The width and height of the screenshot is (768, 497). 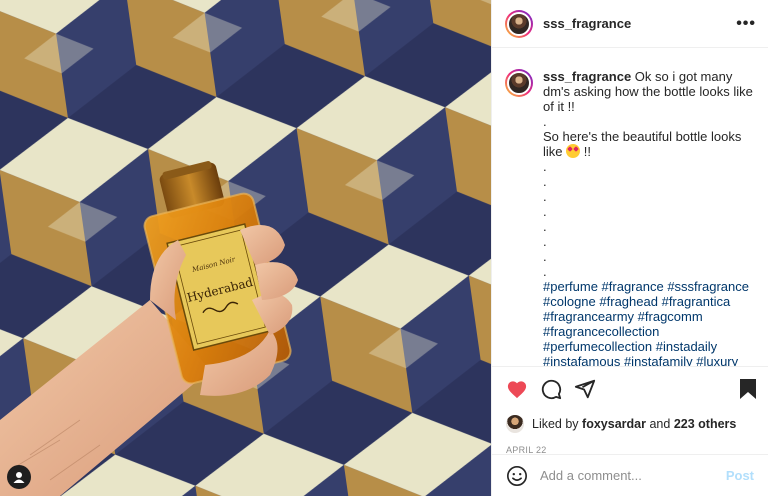 What do you see at coordinates (515, 424) in the screenshot?
I see `liker-avatar` at bounding box center [515, 424].